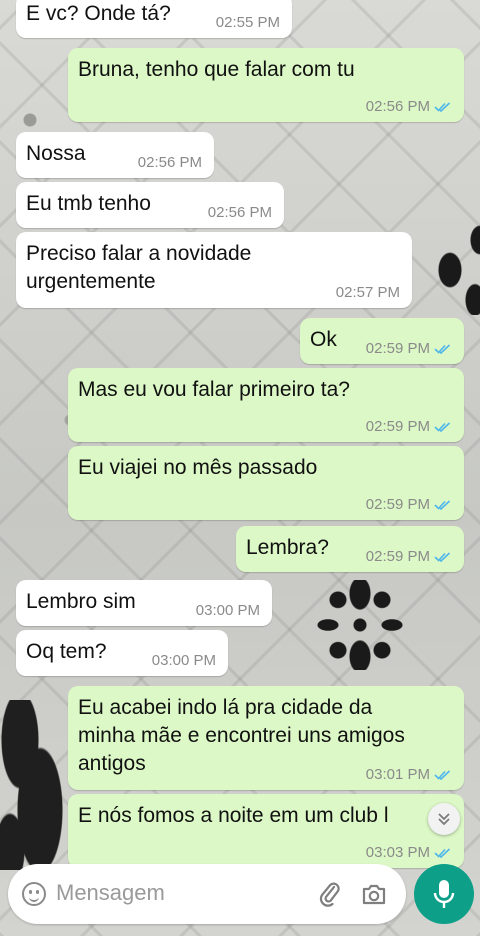 This screenshot has width=480, height=936. I want to click on message-incoming: Oq tem? 03:00 PM, so click(122, 653).